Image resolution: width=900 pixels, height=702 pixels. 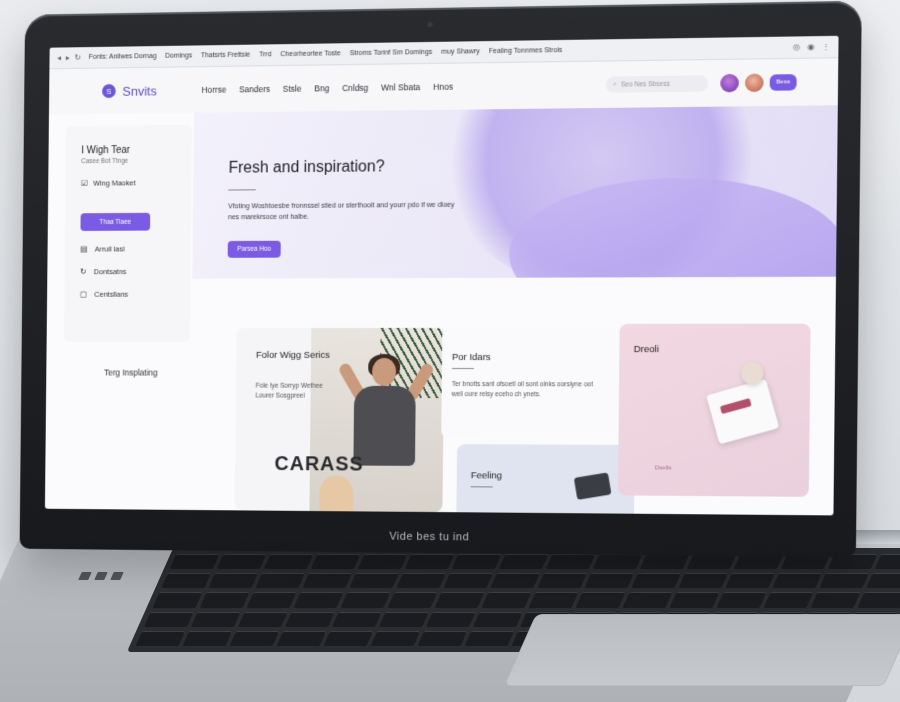 What do you see at coordinates (83, 294) in the screenshot?
I see `doc-icon: ▢` at bounding box center [83, 294].